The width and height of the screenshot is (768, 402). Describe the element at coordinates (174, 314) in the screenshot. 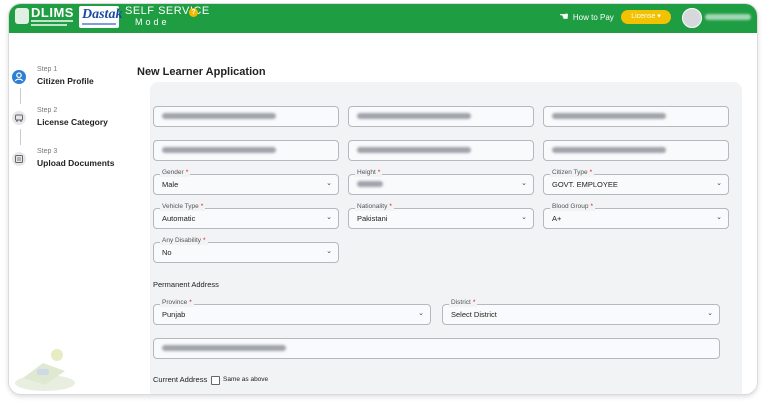

I see `province-value: Punjab` at that location.